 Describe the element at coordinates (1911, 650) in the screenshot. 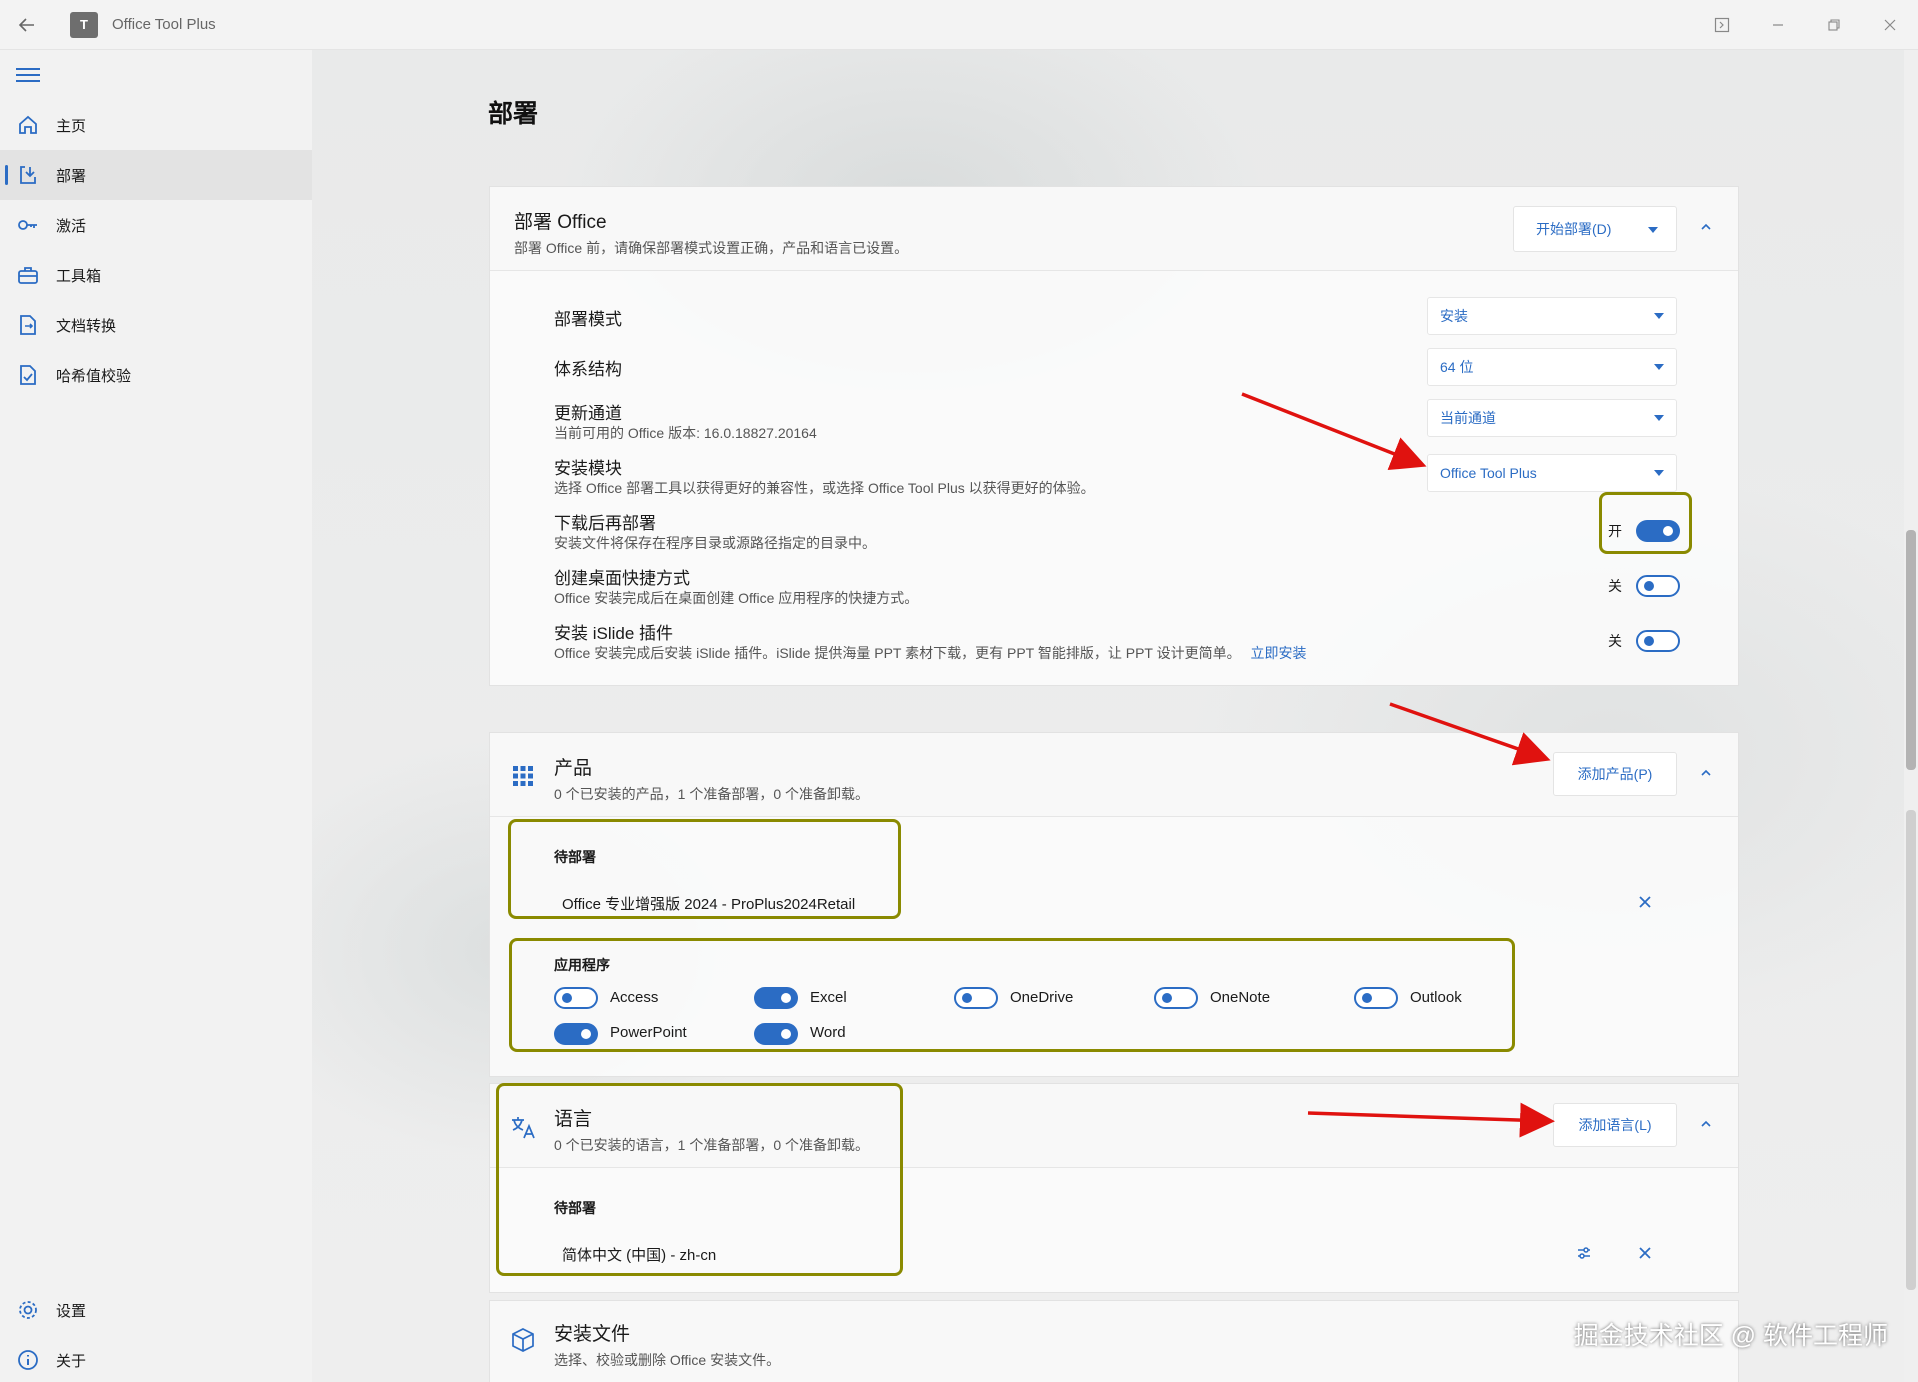

I see `scrollbar-thumb` at that location.